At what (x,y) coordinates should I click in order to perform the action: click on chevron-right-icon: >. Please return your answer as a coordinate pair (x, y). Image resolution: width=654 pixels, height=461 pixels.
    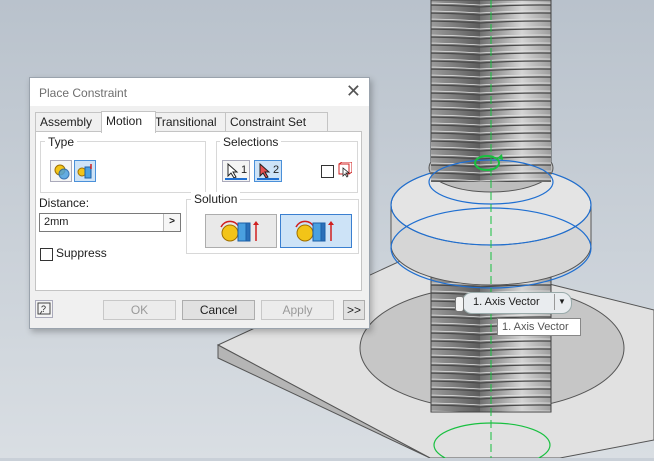
    Looking at the image, I should click on (171, 222).